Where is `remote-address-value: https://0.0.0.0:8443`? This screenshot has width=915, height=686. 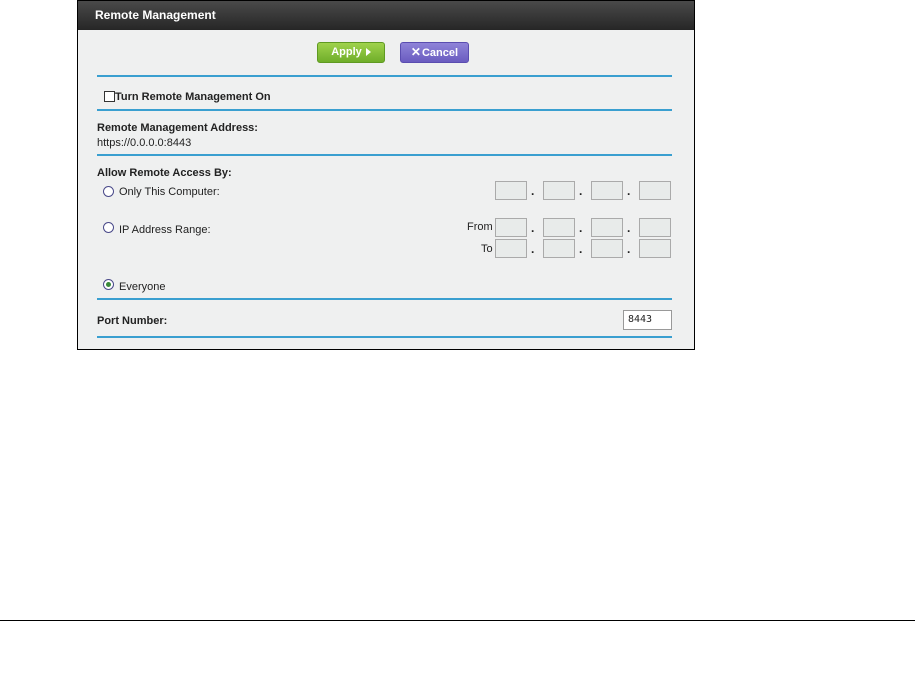 remote-address-value: https://0.0.0.0:8443 is located at coordinates (144, 143).